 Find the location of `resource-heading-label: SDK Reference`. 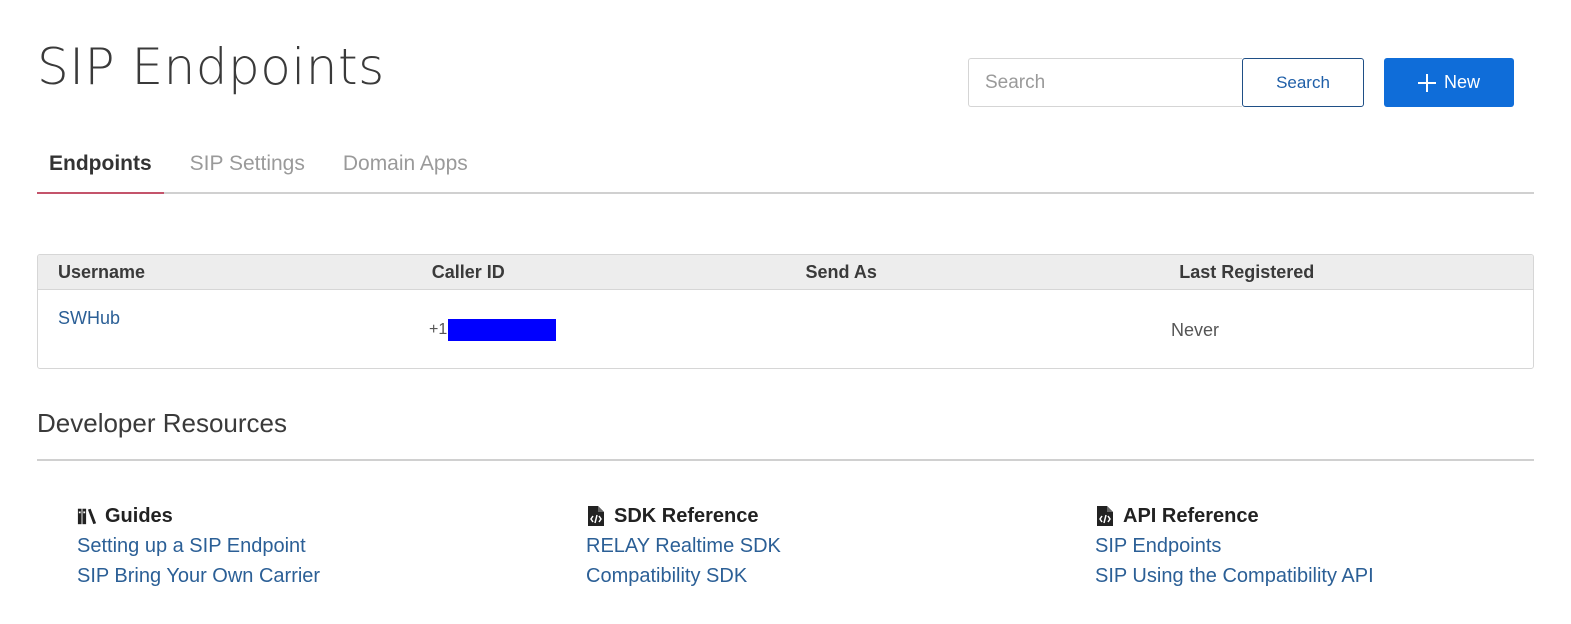

resource-heading-label: SDK Reference is located at coordinates (686, 515).